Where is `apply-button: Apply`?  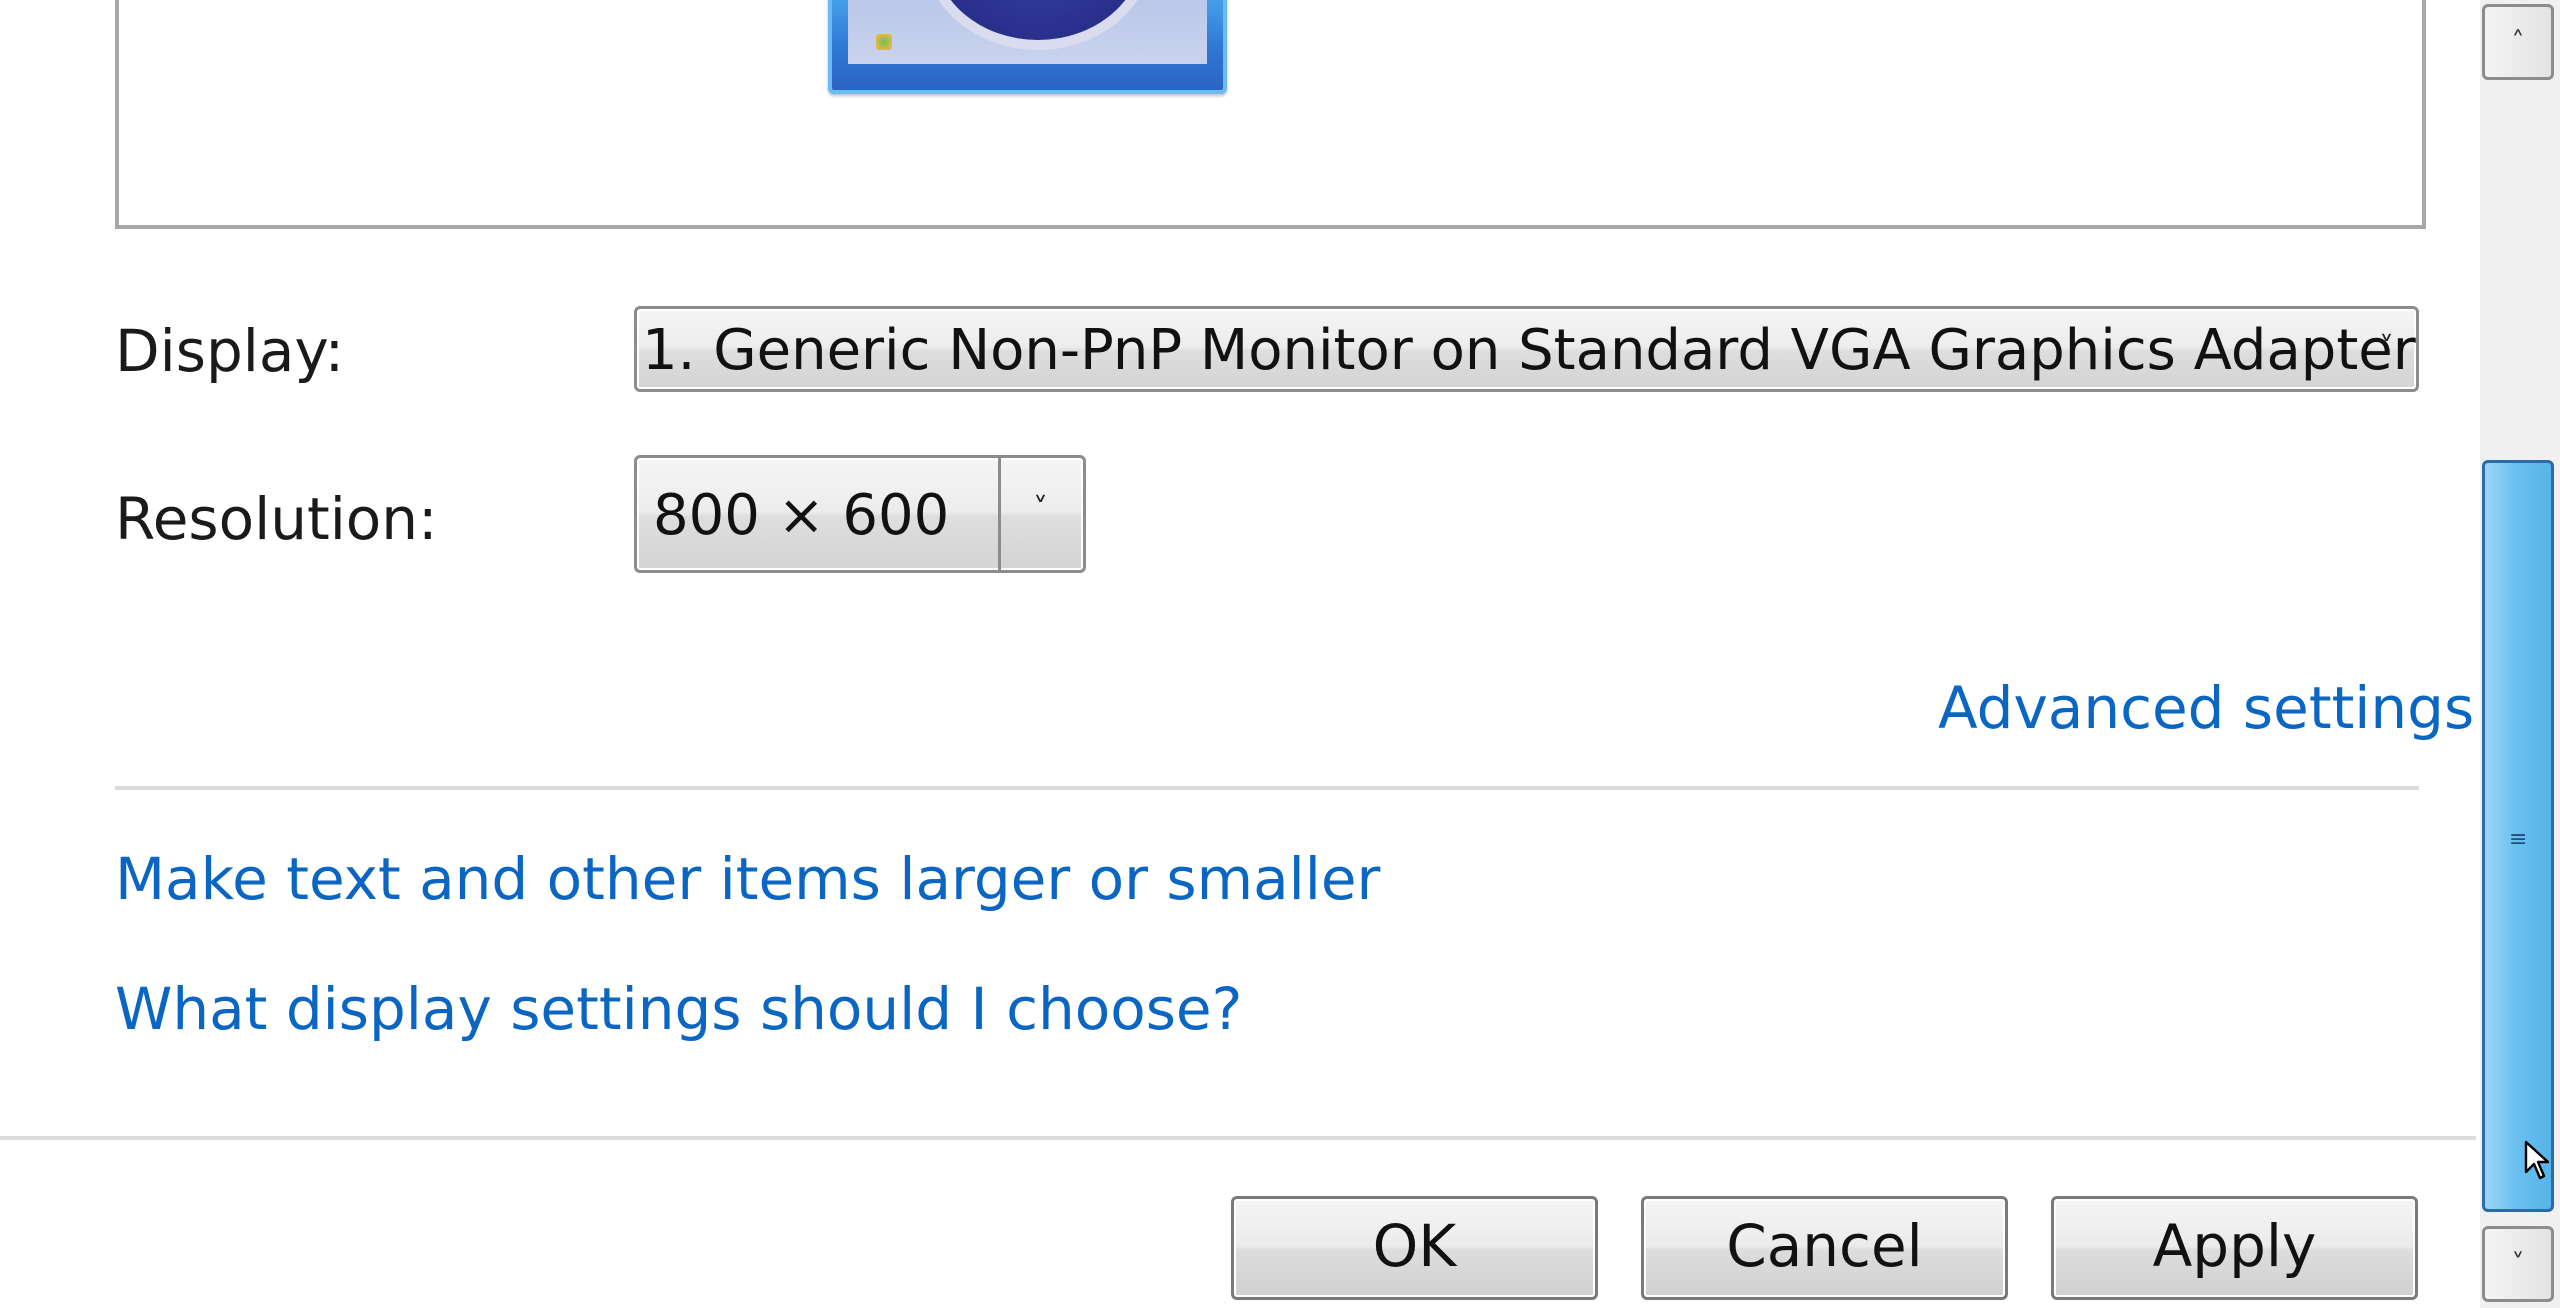
apply-button: Apply is located at coordinates (2234, 1248).